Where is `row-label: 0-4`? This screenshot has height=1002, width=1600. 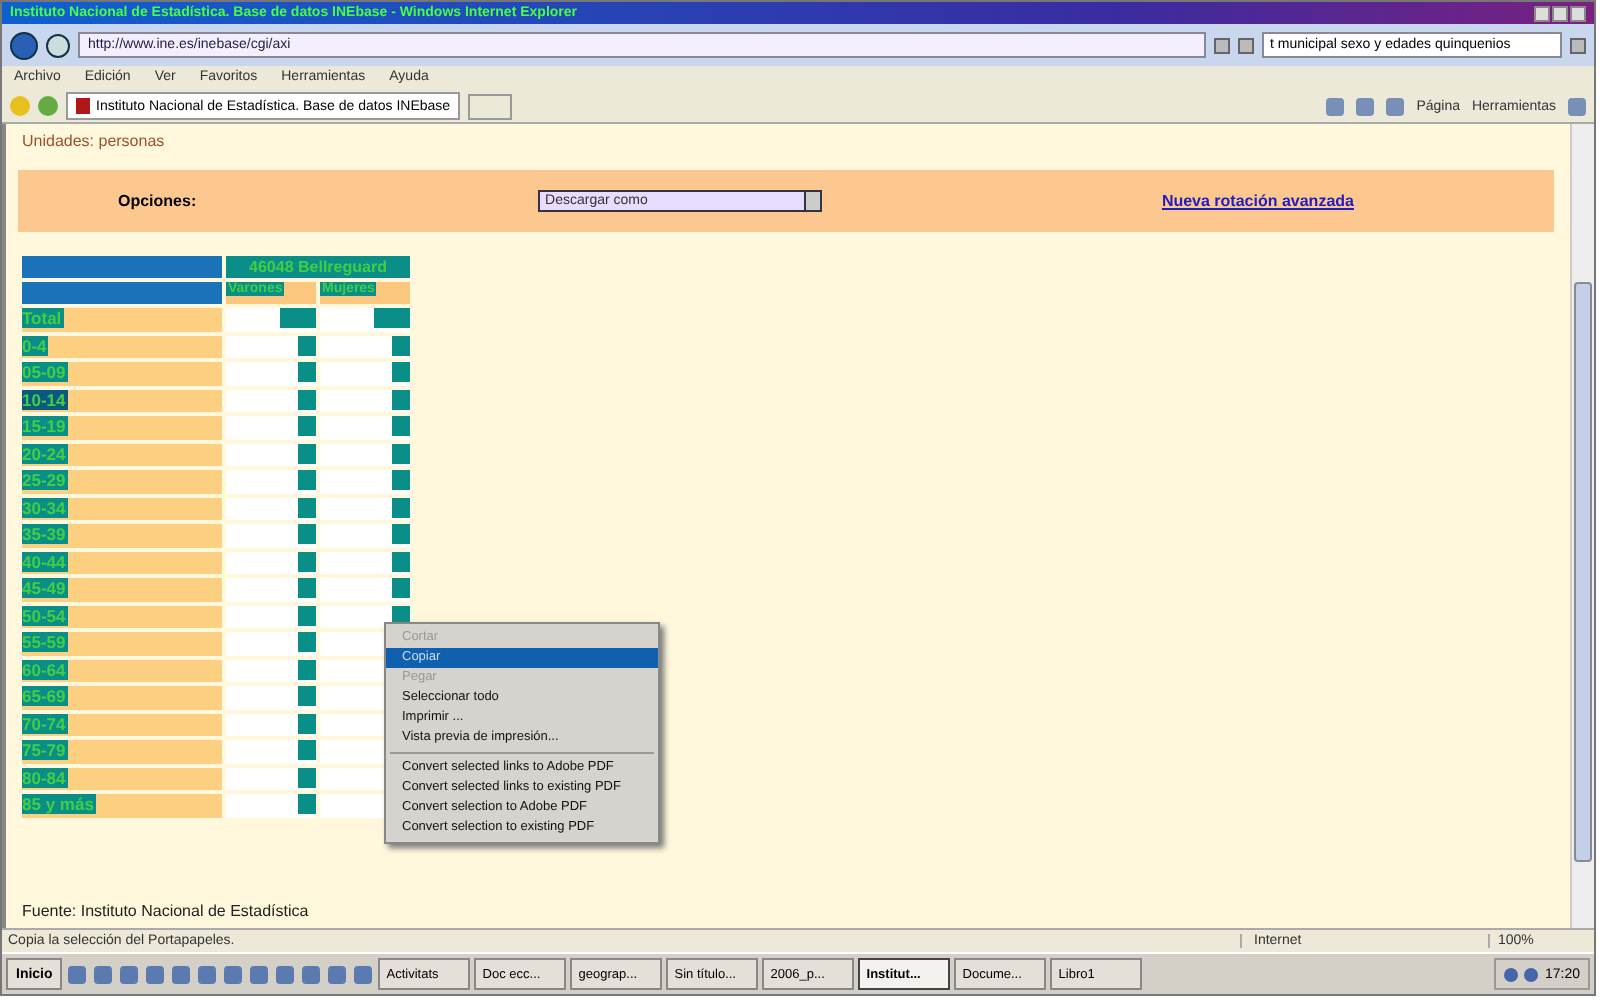
row-label: 0-4 is located at coordinates (35, 345).